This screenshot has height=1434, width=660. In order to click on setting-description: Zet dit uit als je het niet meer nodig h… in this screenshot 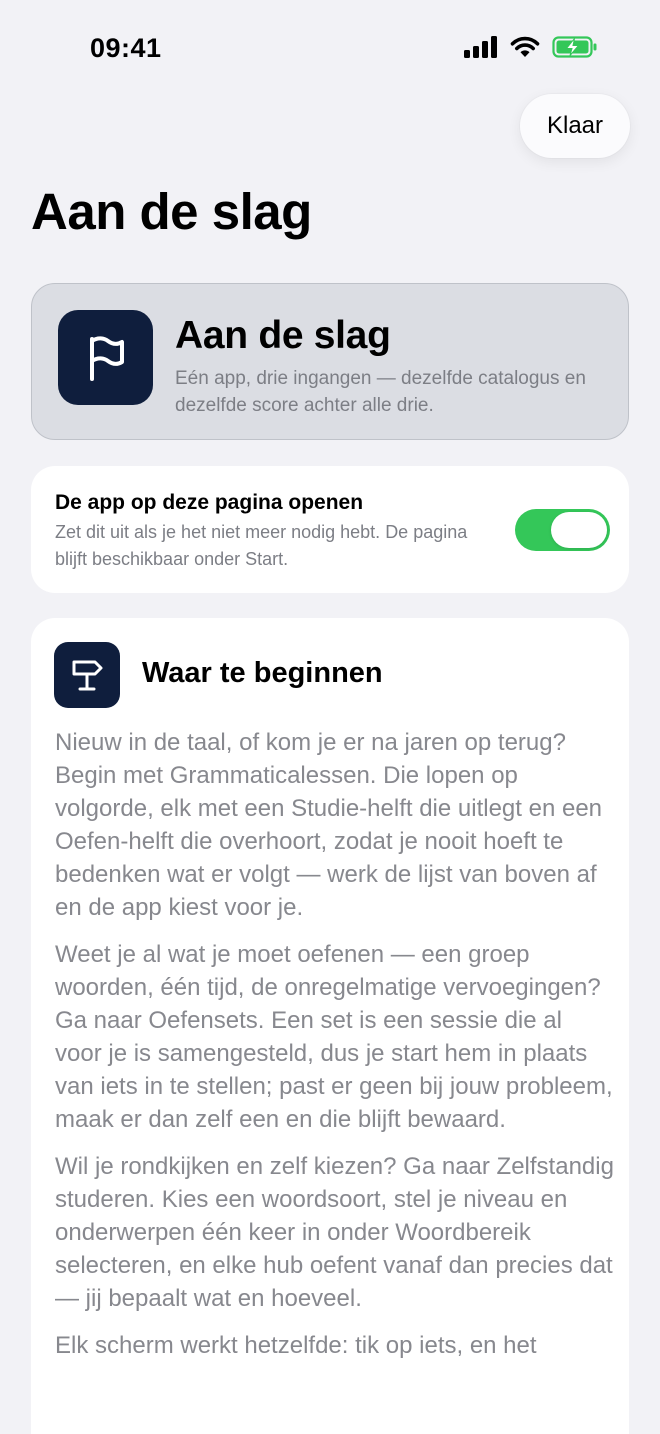, I will do `click(261, 545)`.